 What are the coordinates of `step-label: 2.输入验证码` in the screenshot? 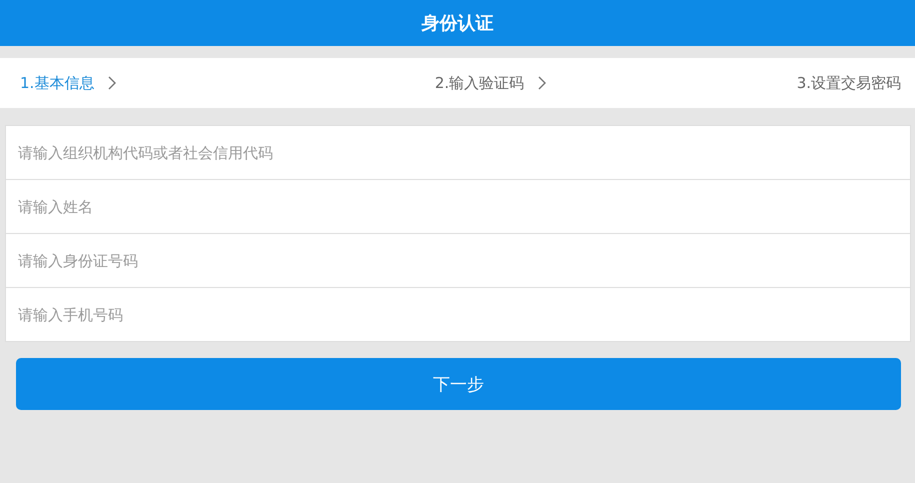 It's located at (479, 83).